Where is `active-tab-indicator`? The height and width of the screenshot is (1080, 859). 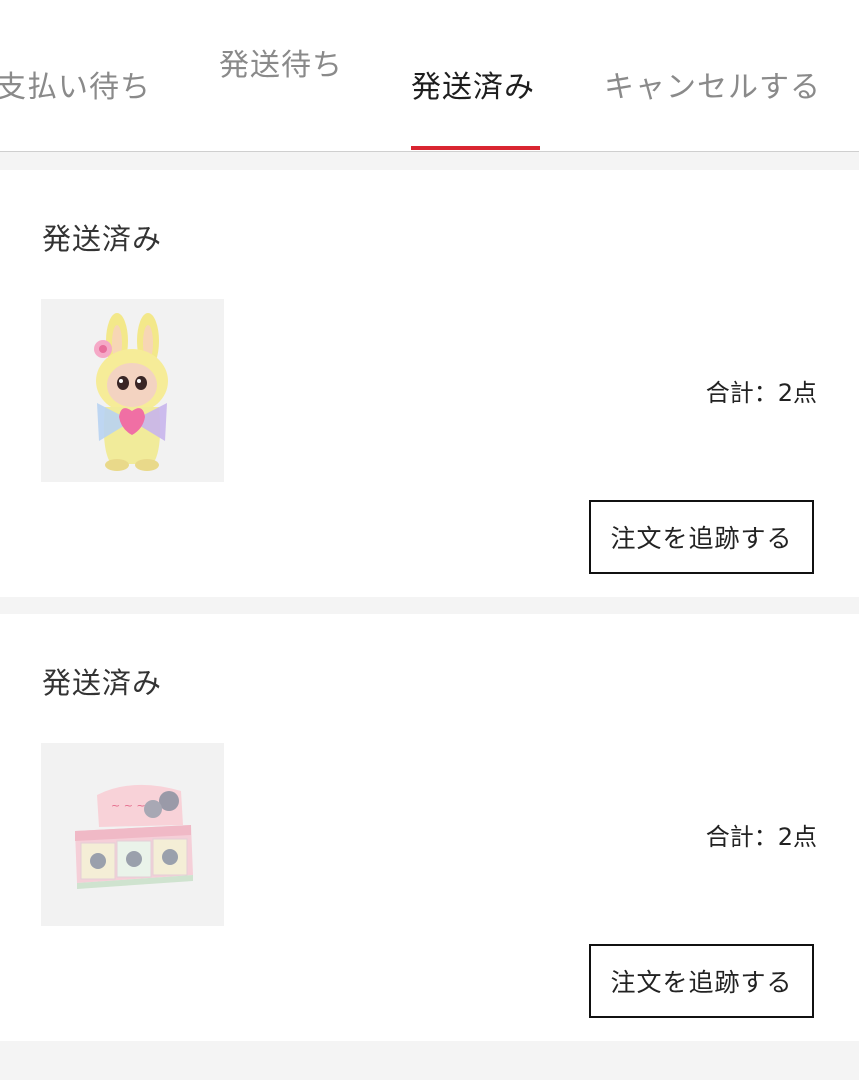 active-tab-indicator is located at coordinates (475, 148).